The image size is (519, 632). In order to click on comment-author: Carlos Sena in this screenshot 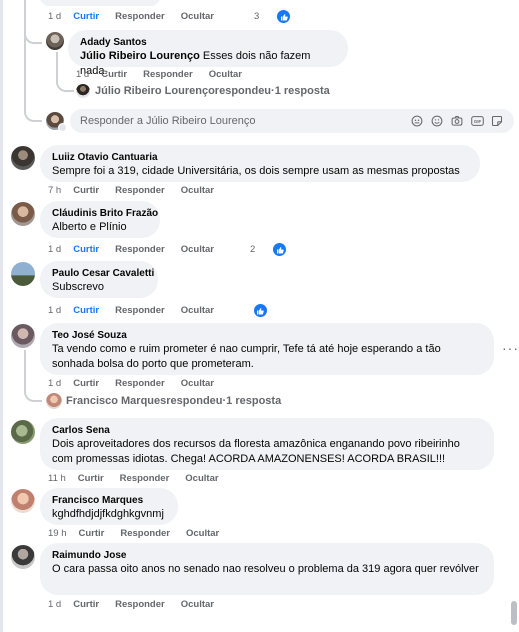, I will do `click(267, 430)`.